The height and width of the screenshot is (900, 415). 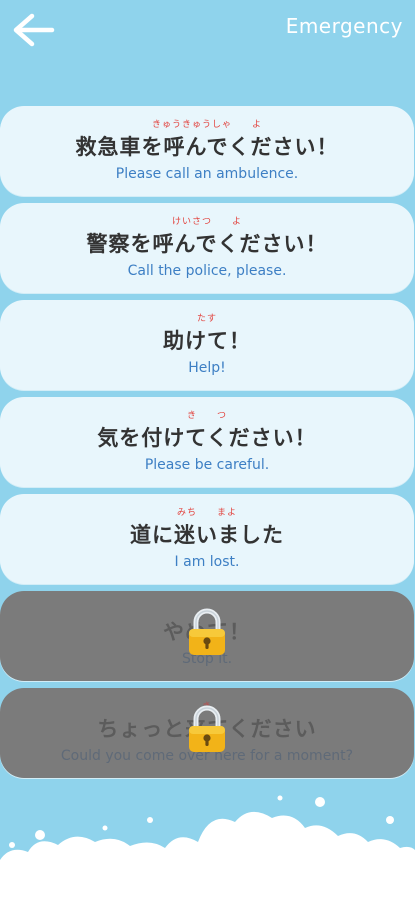 What do you see at coordinates (207, 535) in the screenshot?
I see `japanese-phrase: 道に迷いました` at bounding box center [207, 535].